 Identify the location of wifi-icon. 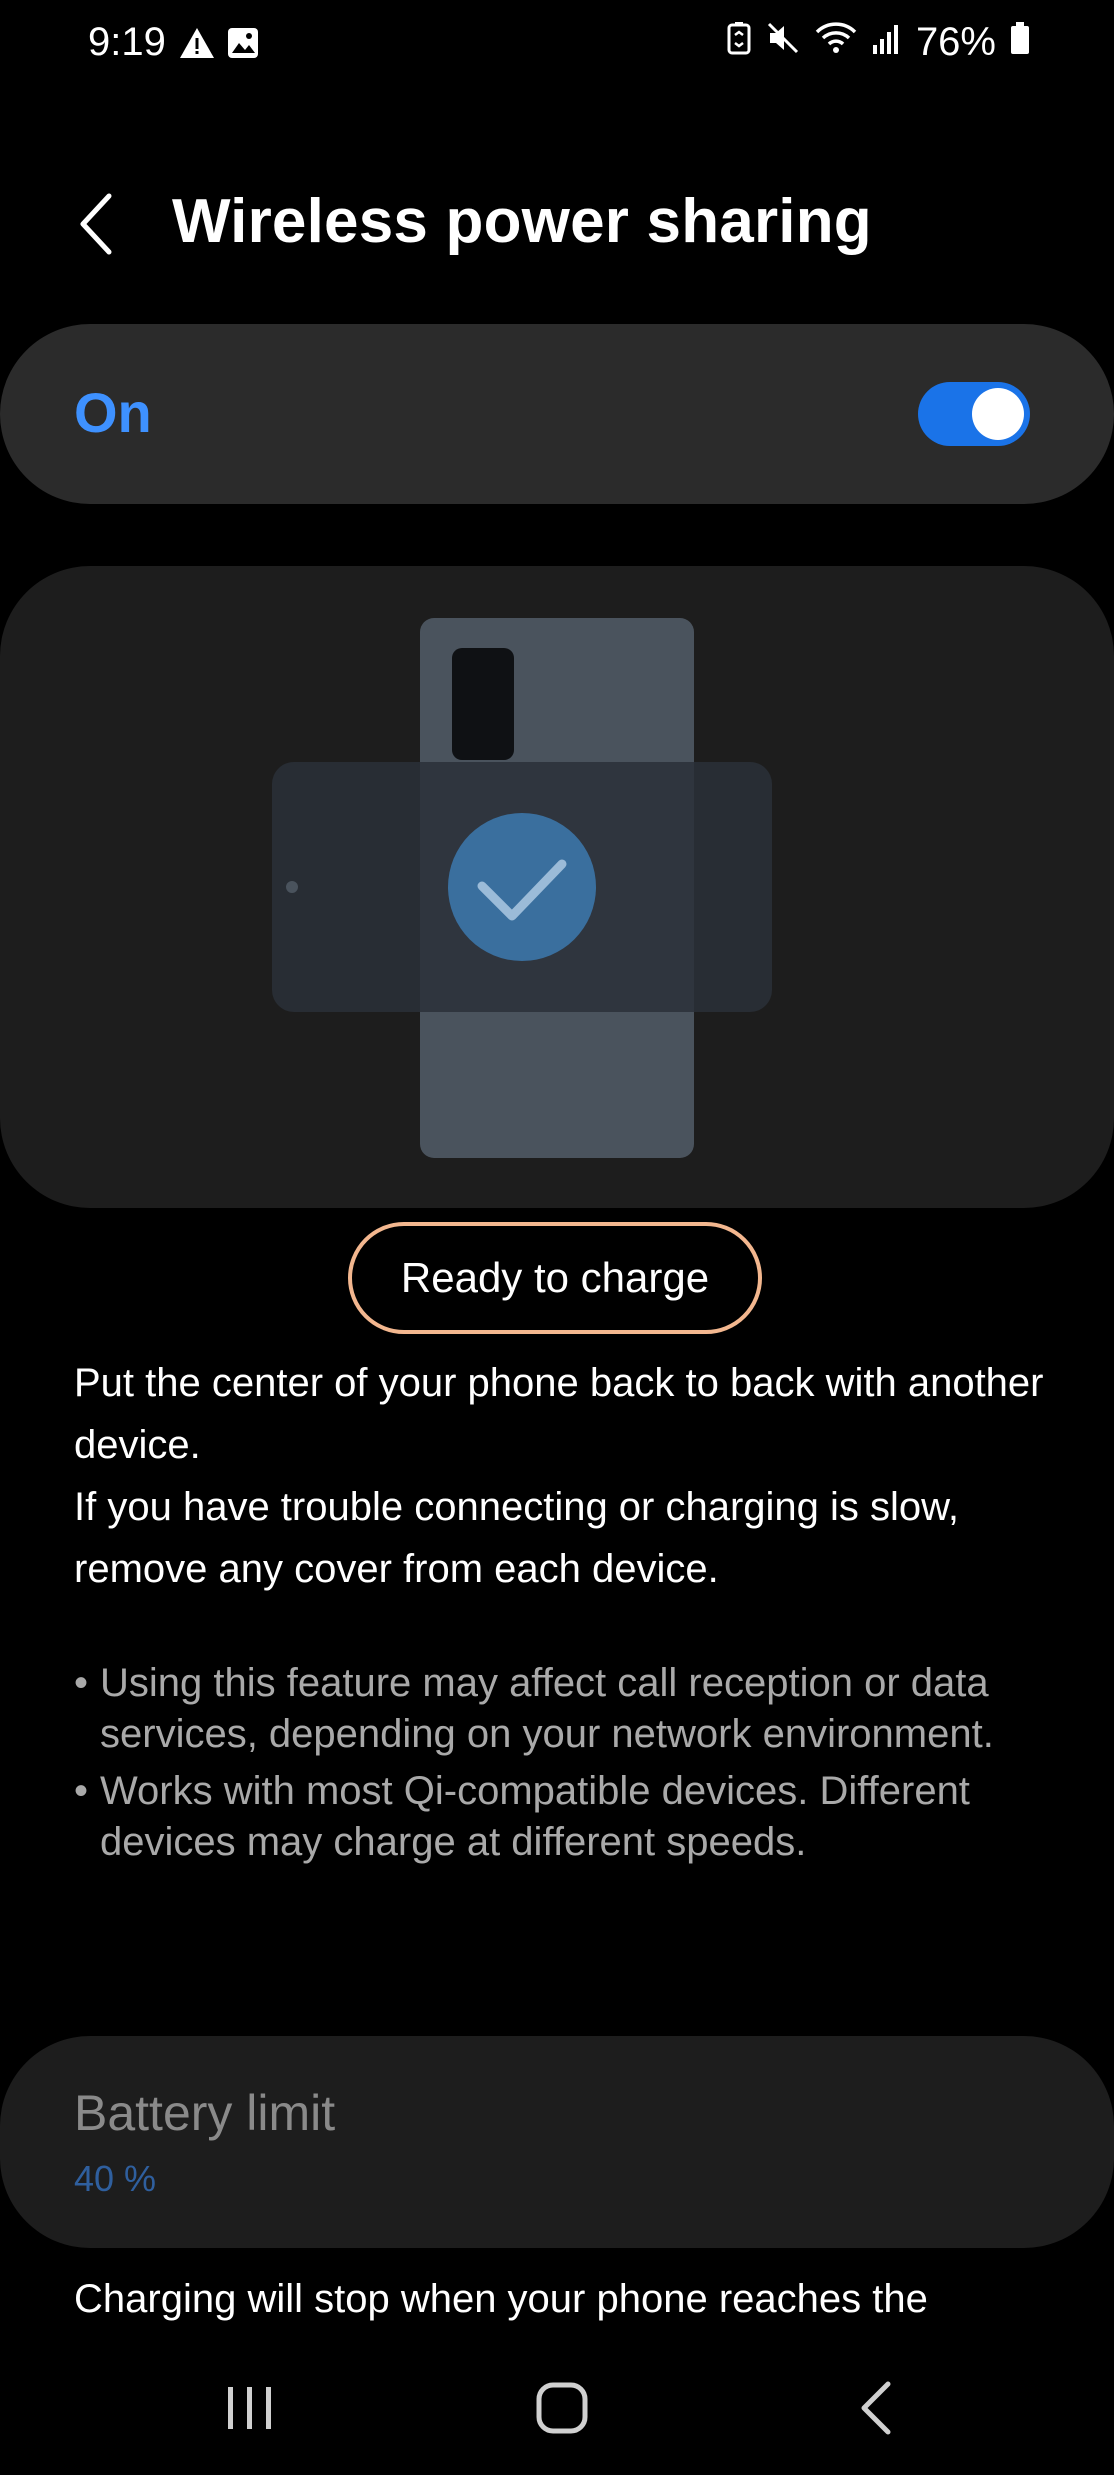
(836, 42).